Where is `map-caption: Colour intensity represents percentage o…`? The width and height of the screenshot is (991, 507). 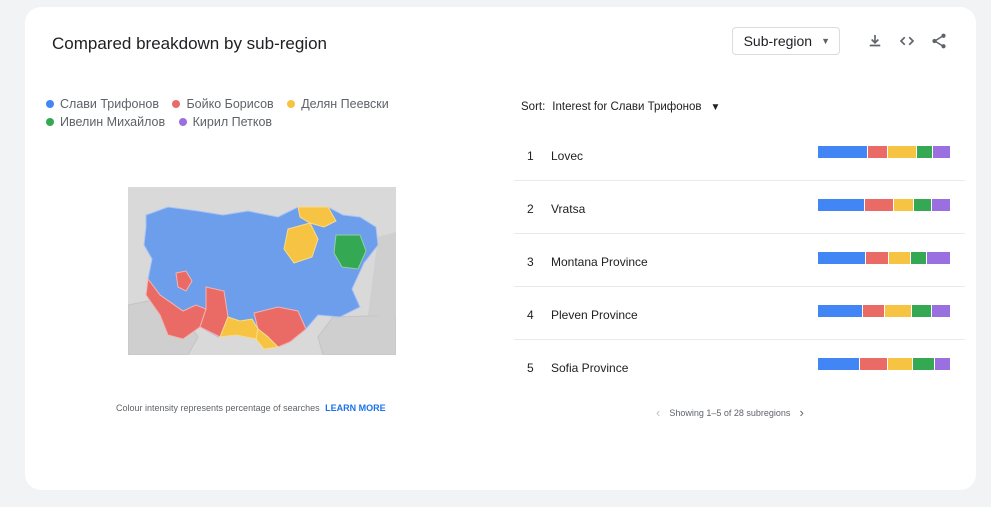 map-caption: Colour intensity represents percentage o… is located at coordinates (251, 408).